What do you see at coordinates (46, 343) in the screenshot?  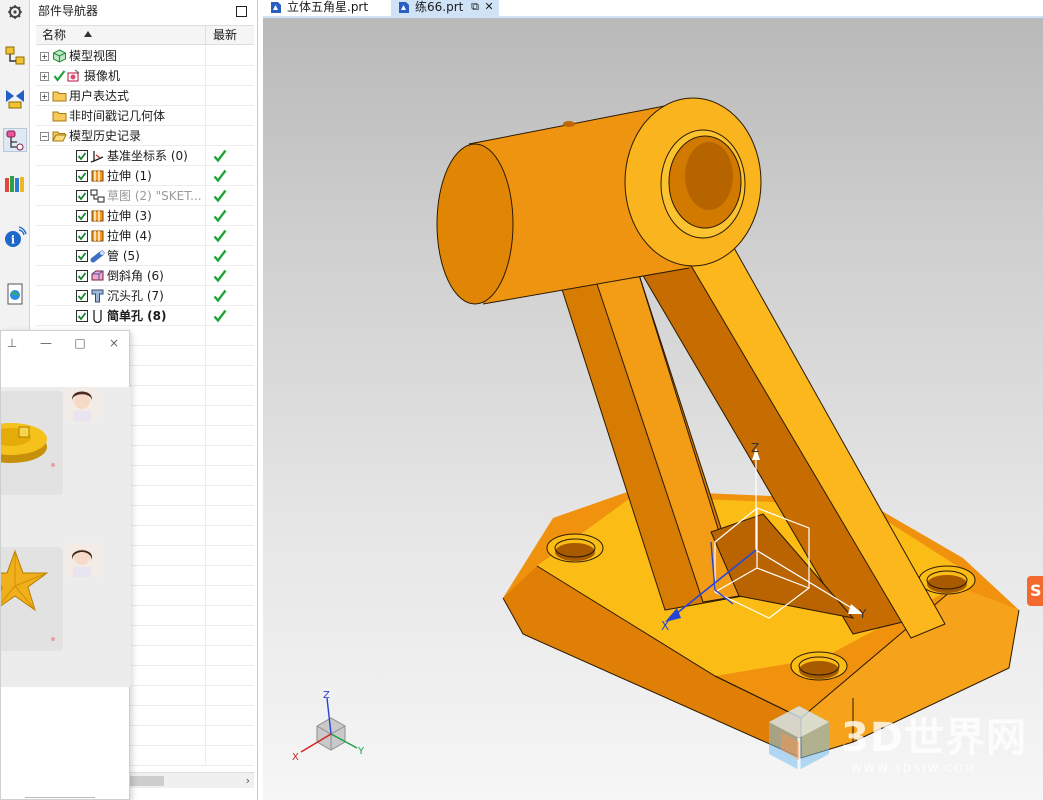 I see `minimize-icon: —` at bounding box center [46, 343].